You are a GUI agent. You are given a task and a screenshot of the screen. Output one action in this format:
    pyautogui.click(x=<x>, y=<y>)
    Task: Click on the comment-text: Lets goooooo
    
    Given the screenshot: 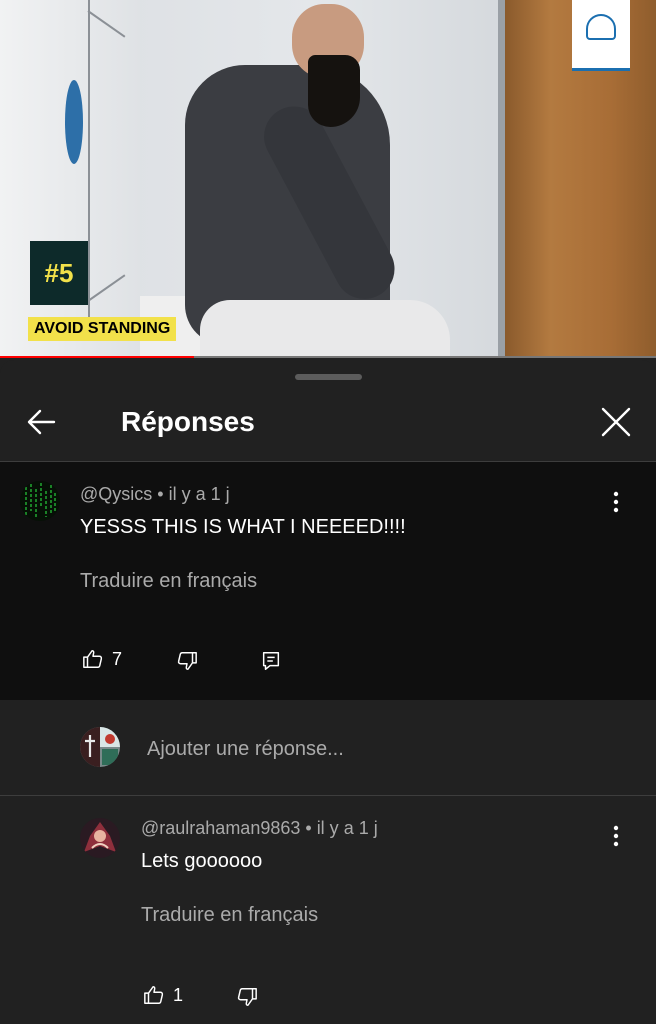 What is the action you would take?
    pyautogui.click(x=202, y=861)
    